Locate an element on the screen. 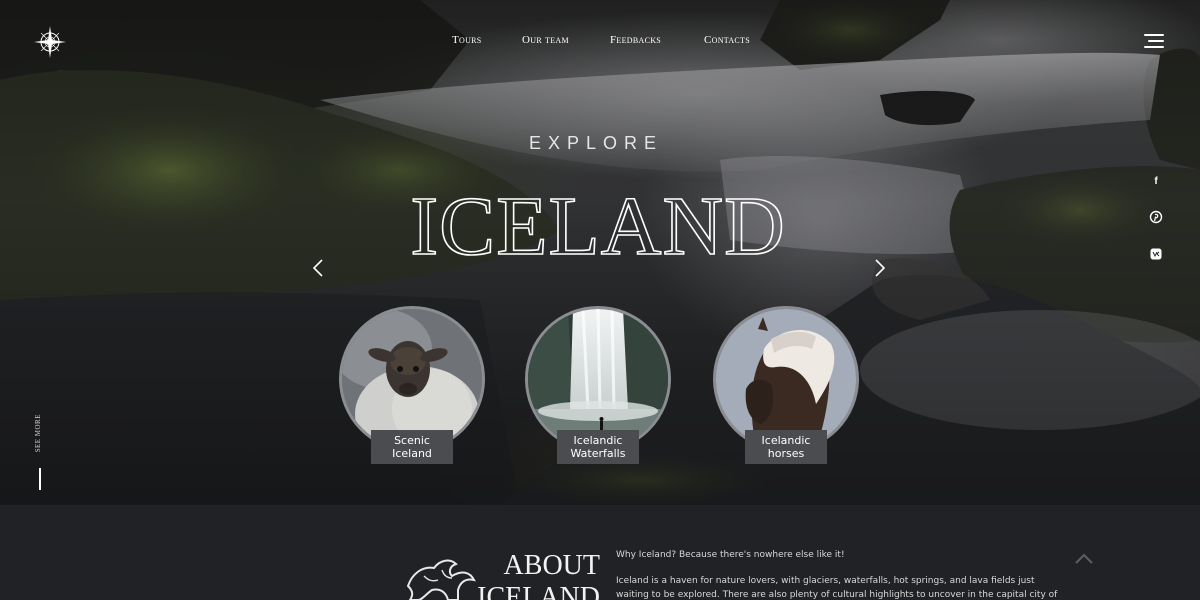  nav-our-team: Our team is located at coordinates (545, 40).